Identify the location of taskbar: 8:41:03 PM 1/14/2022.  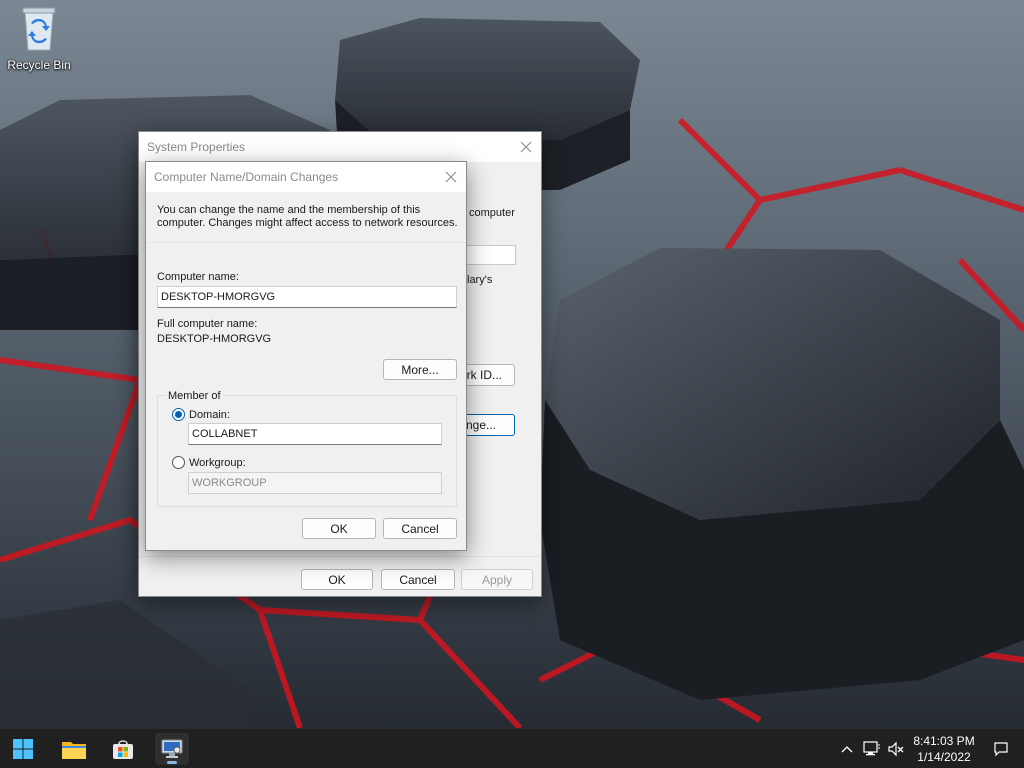
(512, 748).